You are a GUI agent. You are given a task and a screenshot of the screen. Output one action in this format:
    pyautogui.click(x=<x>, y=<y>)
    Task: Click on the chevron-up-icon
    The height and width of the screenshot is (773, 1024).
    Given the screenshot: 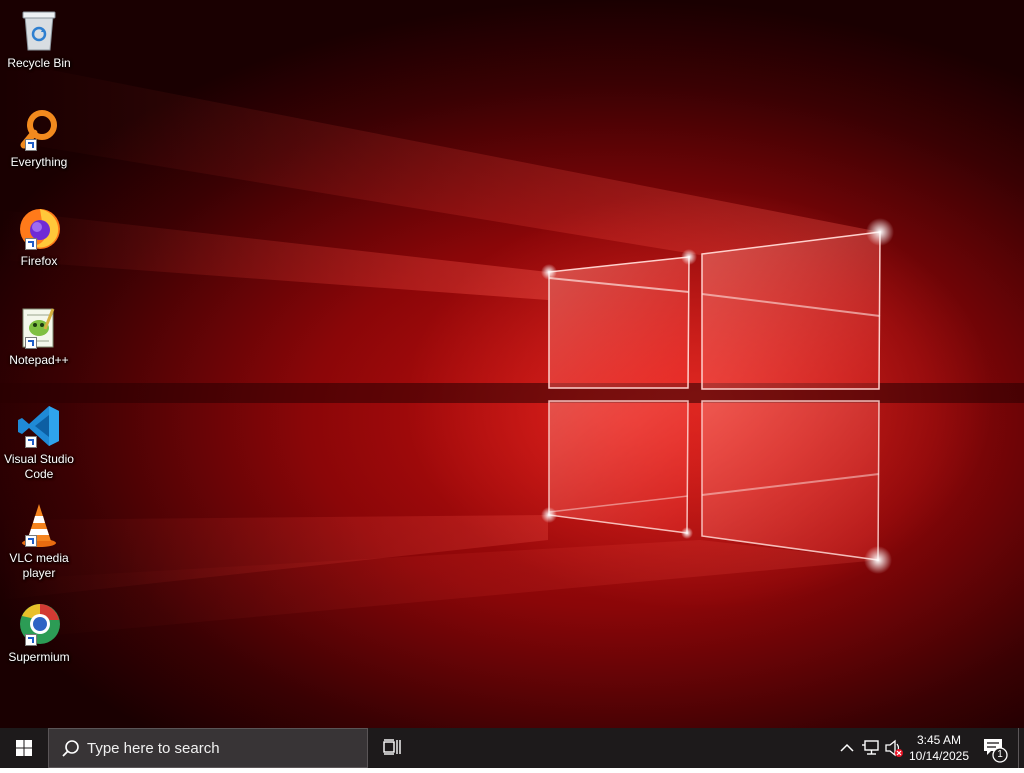 What is the action you would take?
    pyautogui.click(x=847, y=747)
    